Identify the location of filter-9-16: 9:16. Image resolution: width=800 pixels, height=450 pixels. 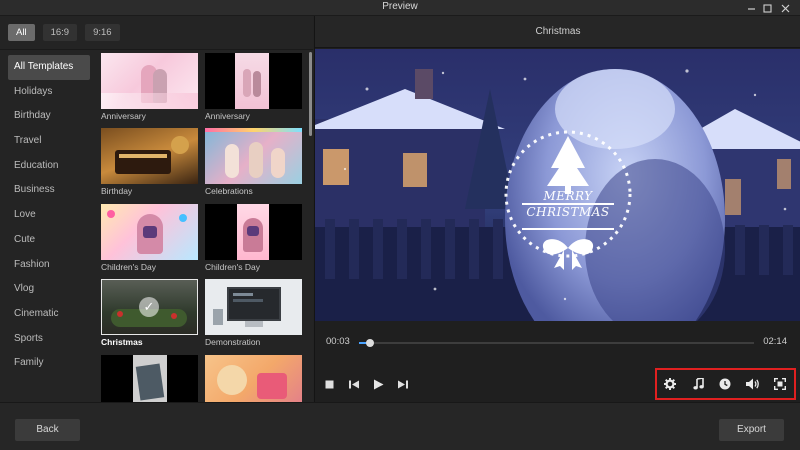
(102, 32).